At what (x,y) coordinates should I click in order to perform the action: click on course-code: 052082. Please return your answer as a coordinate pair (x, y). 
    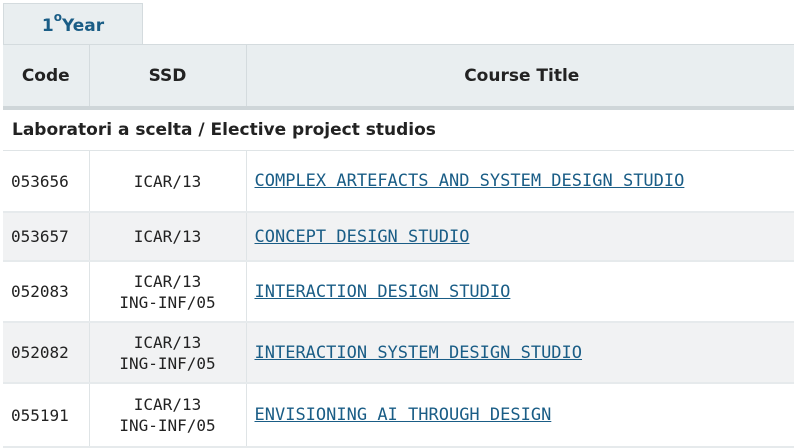
    Looking at the image, I should click on (46, 353).